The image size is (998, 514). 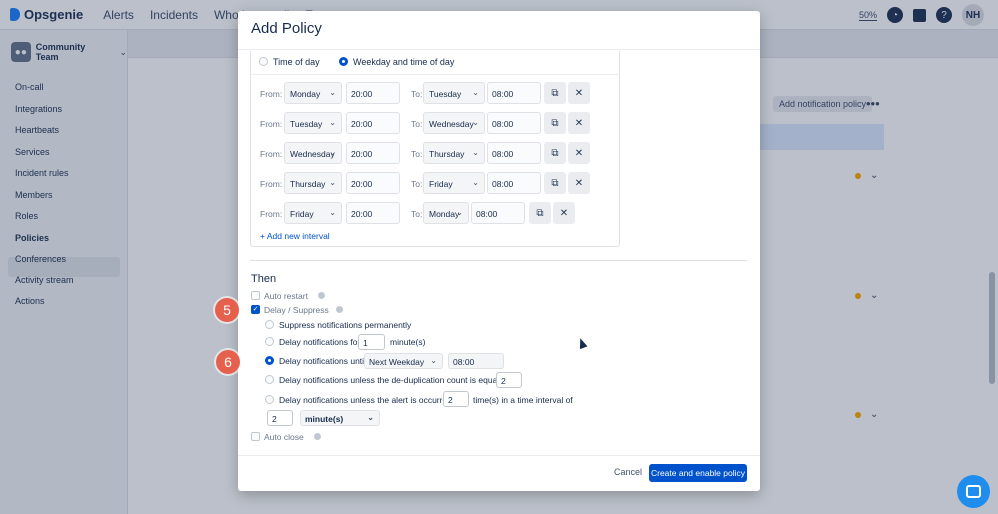 What do you see at coordinates (269, 324) in the screenshot?
I see `suppress-permanently-radio` at bounding box center [269, 324].